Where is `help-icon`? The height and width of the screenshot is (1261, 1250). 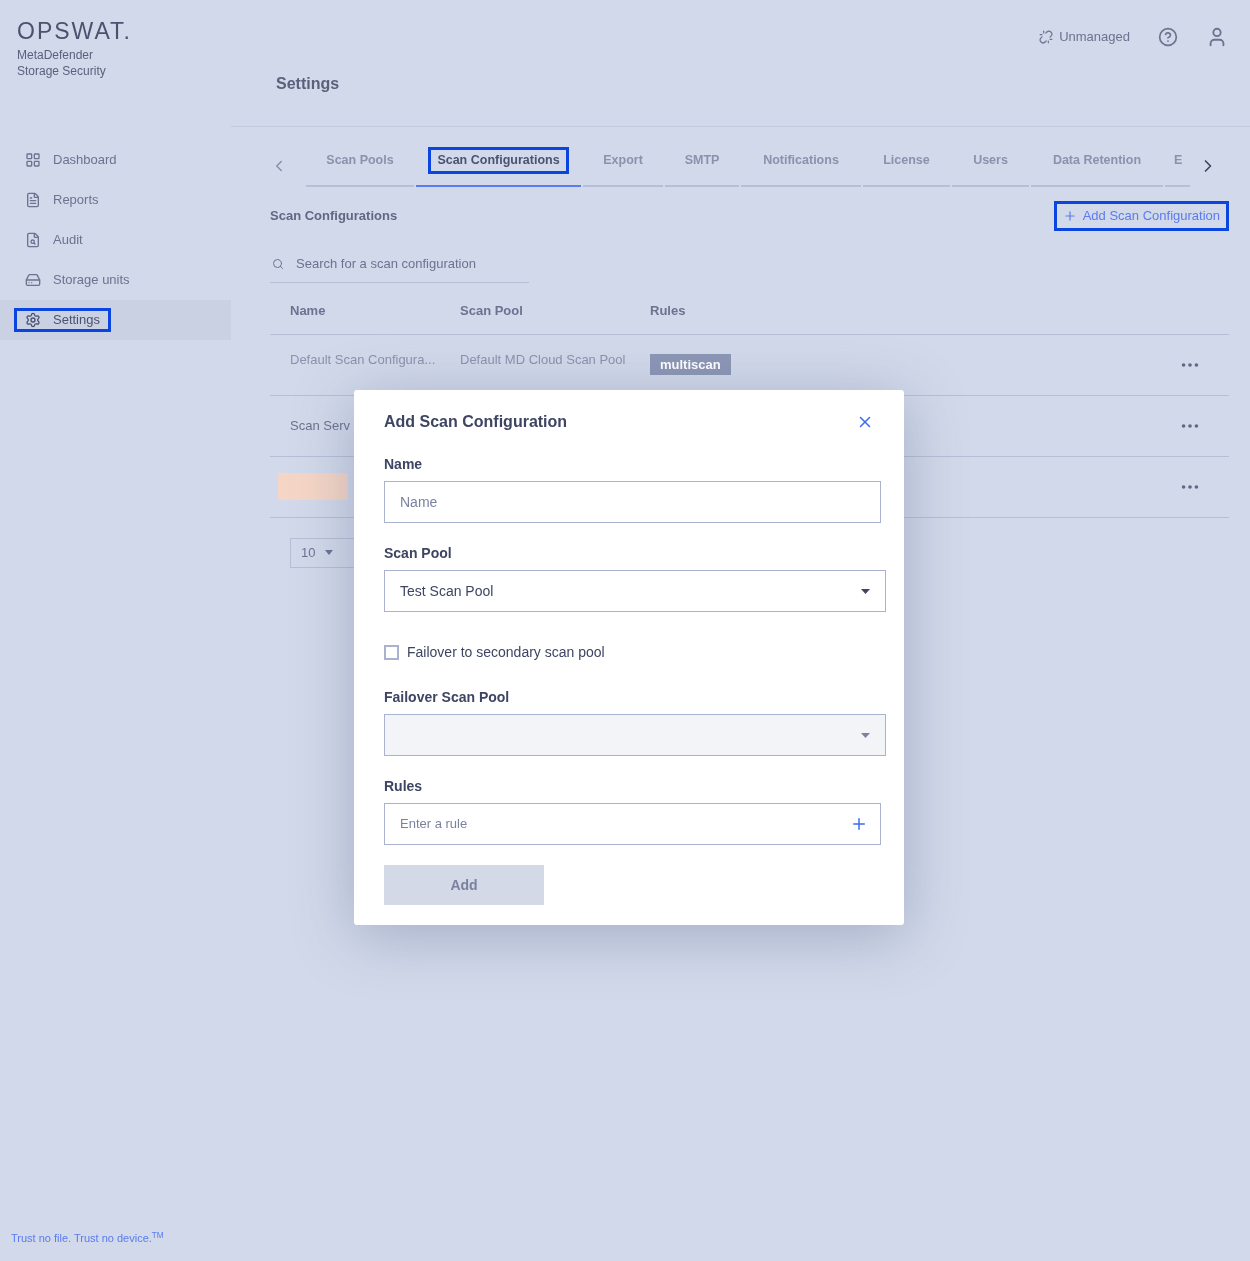
help-icon is located at coordinates (1168, 37).